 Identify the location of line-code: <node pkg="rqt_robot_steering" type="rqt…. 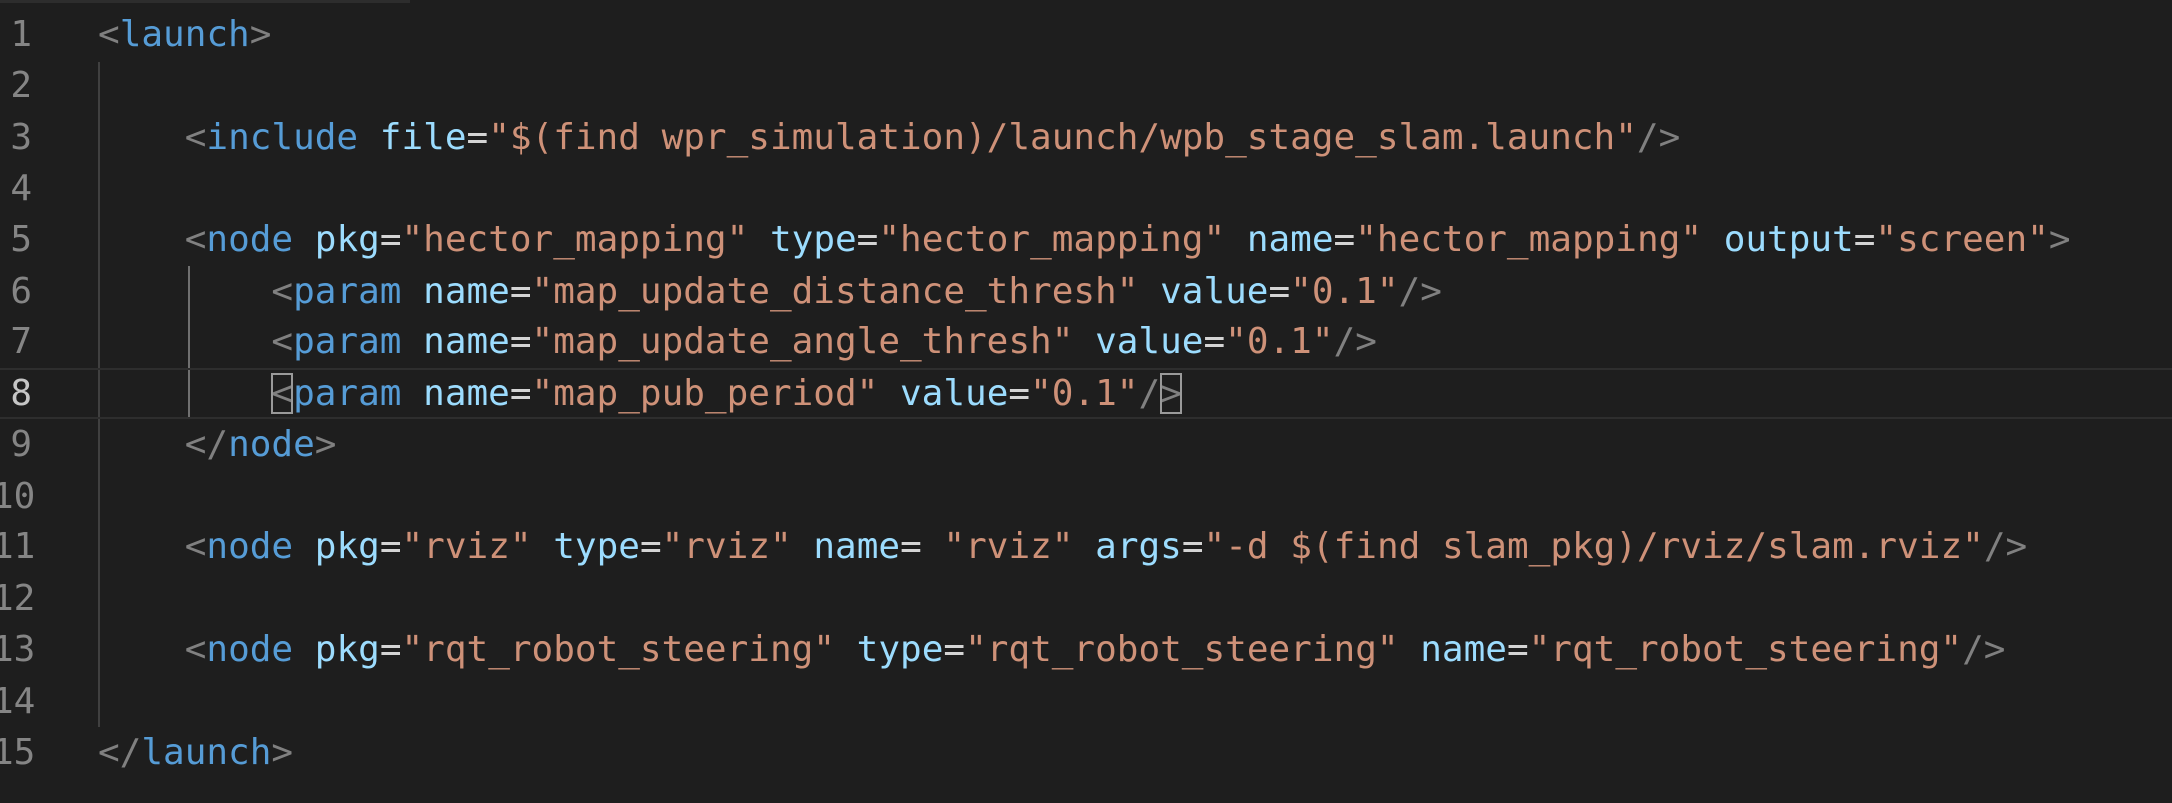
(1052, 649).